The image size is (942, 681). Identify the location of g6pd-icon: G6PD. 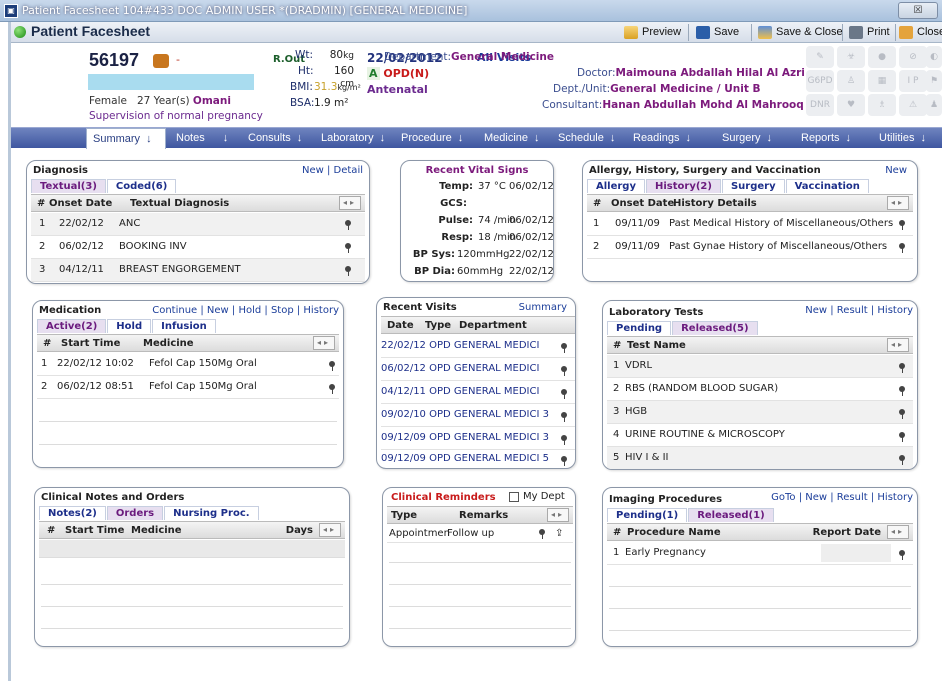
(820, 81).